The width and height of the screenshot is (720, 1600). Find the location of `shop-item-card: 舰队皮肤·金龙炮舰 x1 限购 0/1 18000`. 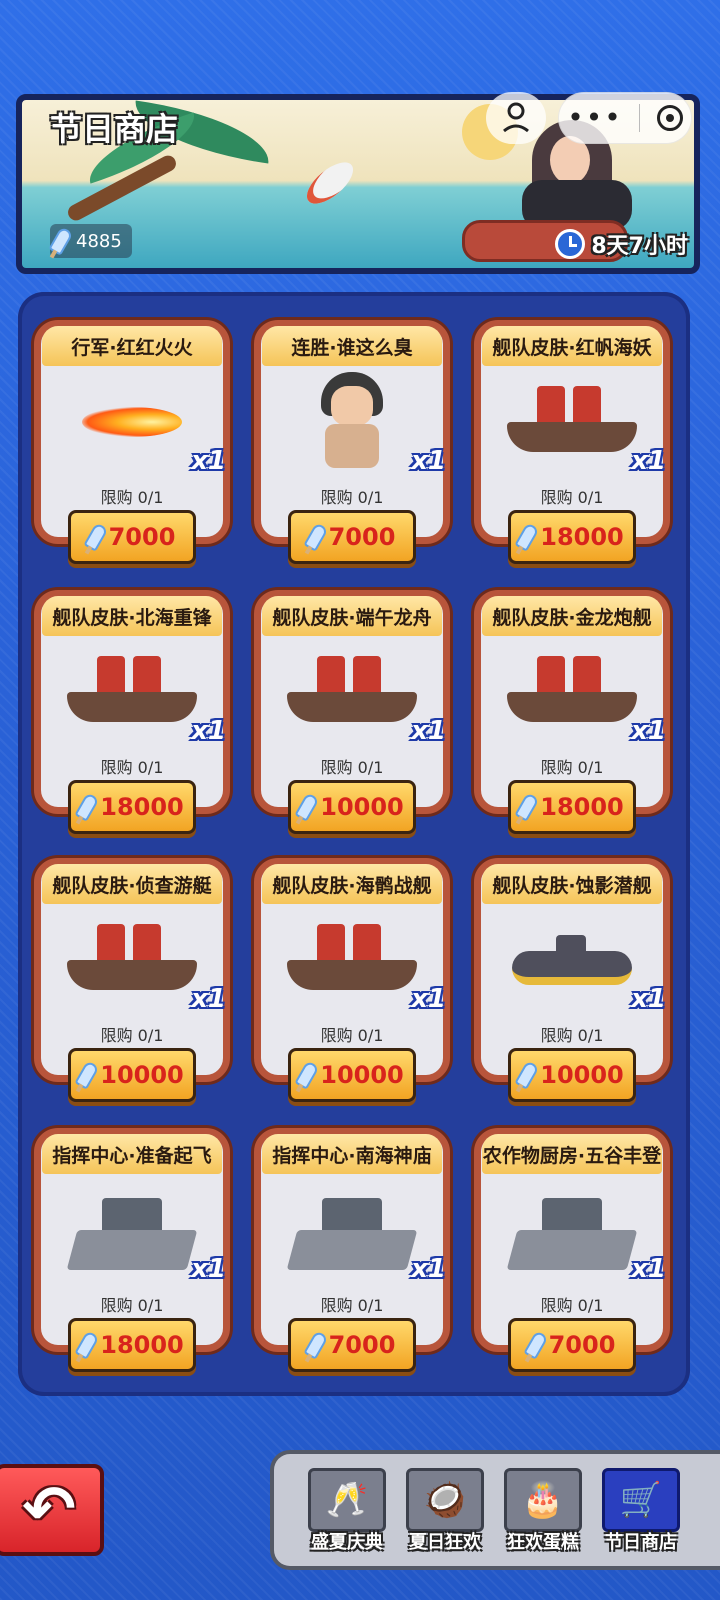

shop-item-card: 舰队皮肤·金龙炮舰 x1 限购 0/1 18000 is located at coordinates (572, 720).